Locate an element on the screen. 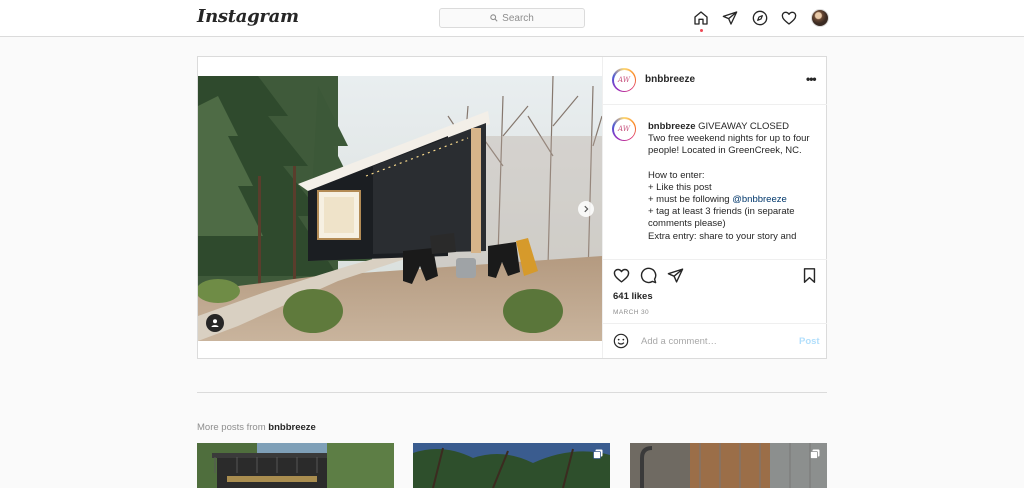  next-photo-button is located at coordinates (586, 209).